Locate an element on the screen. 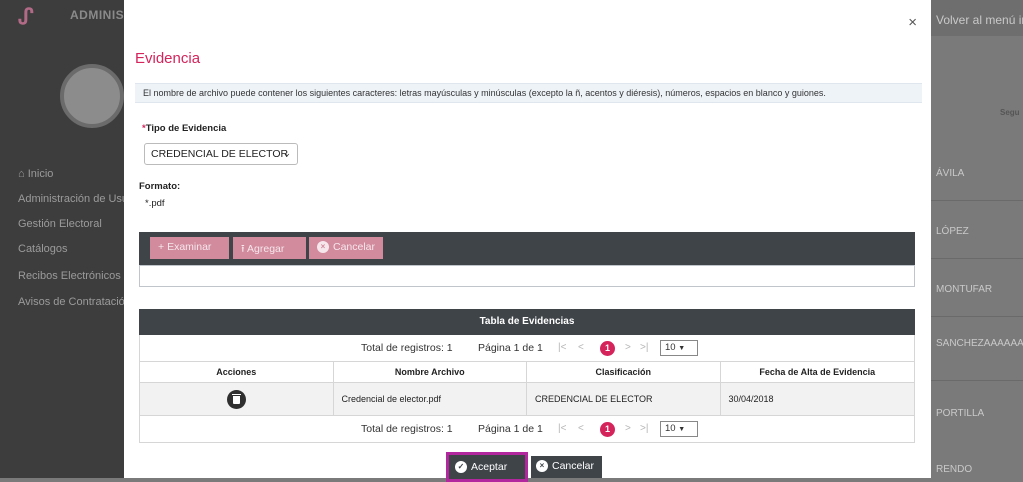  background-row-name: ÁVILA is located at coordinates (950, 173).